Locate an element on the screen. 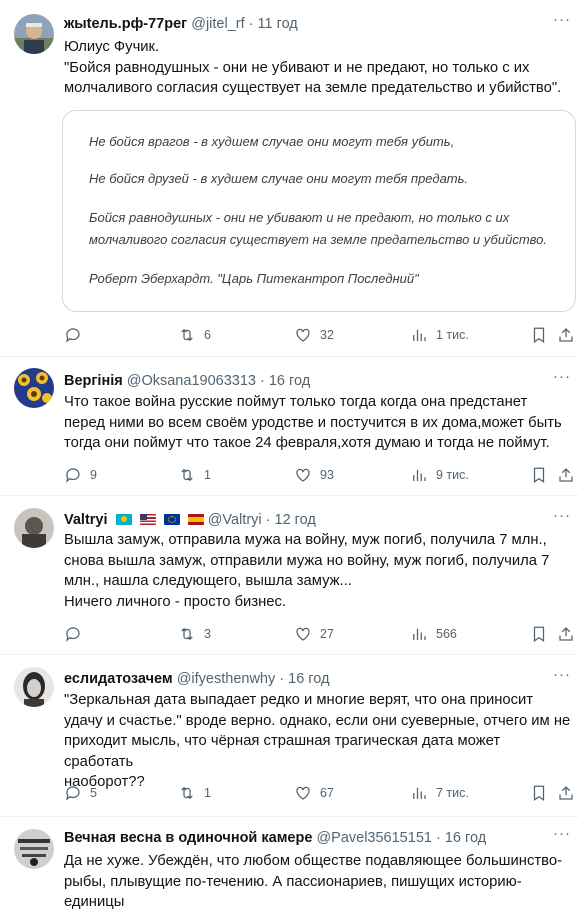 This screenshot has height=919, width=579. timestamp: 12 год is located at coordinates (295, 520).